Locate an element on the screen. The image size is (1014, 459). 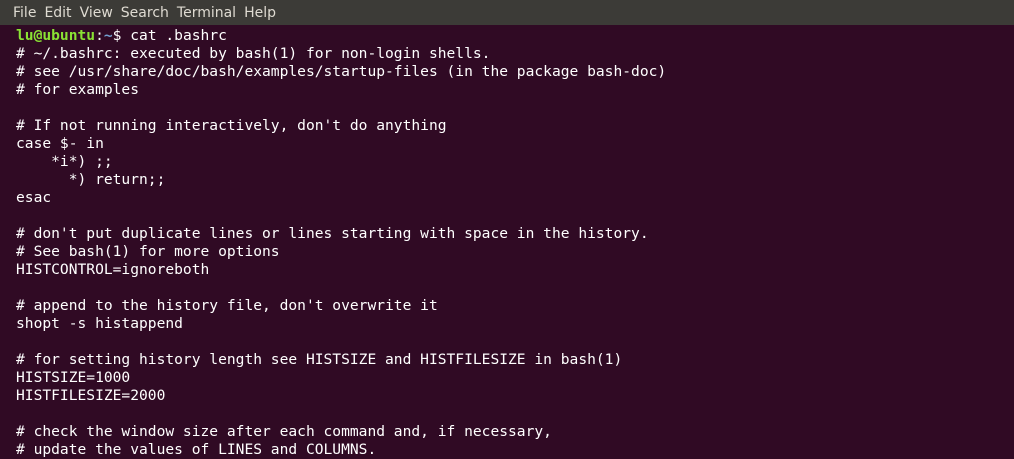
output-line: HISTSIZE=1000 is located at coordinates (73, 377).